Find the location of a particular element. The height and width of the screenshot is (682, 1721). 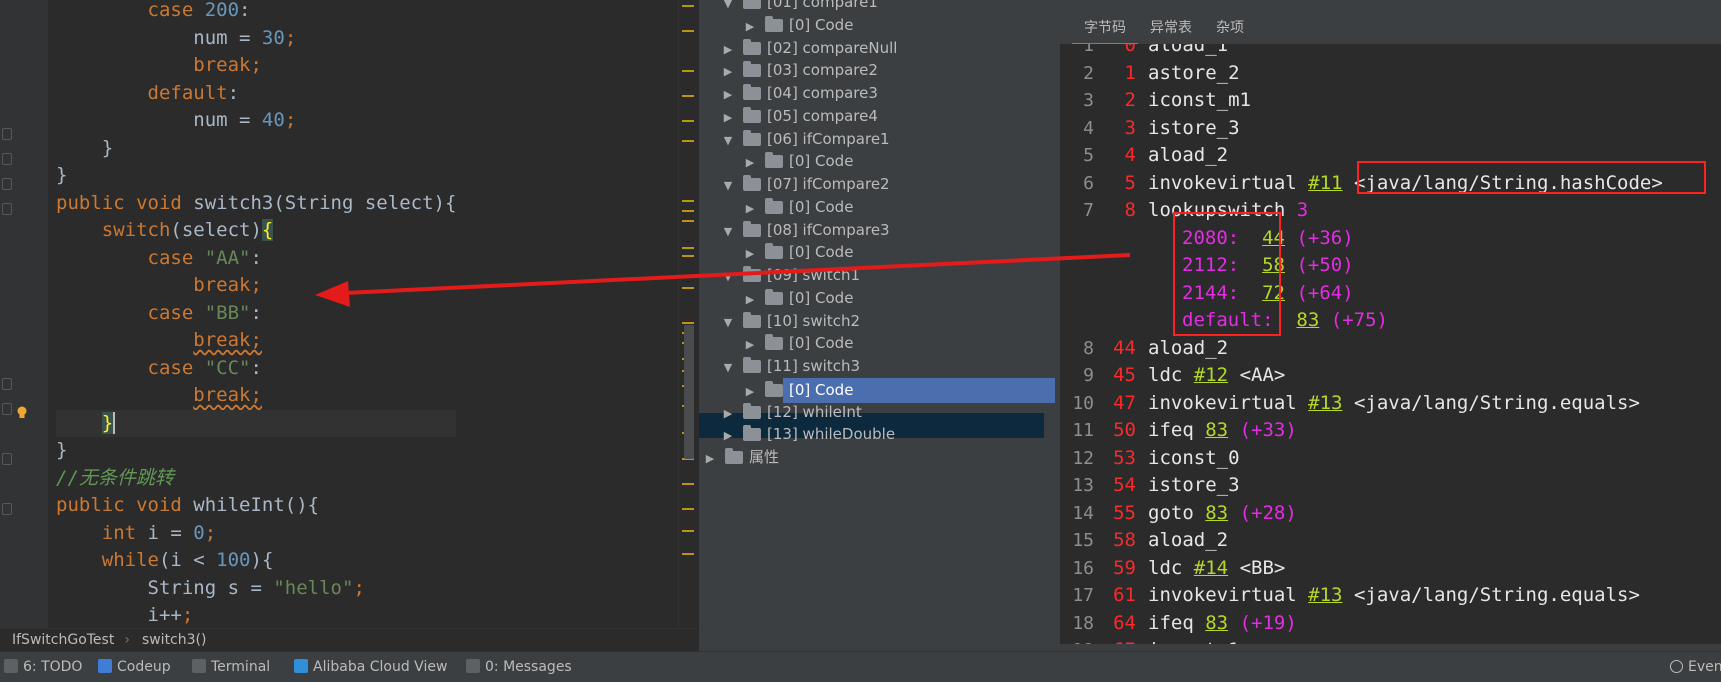

constant-ref-link: #12 is located at coordinates (1211, 375).